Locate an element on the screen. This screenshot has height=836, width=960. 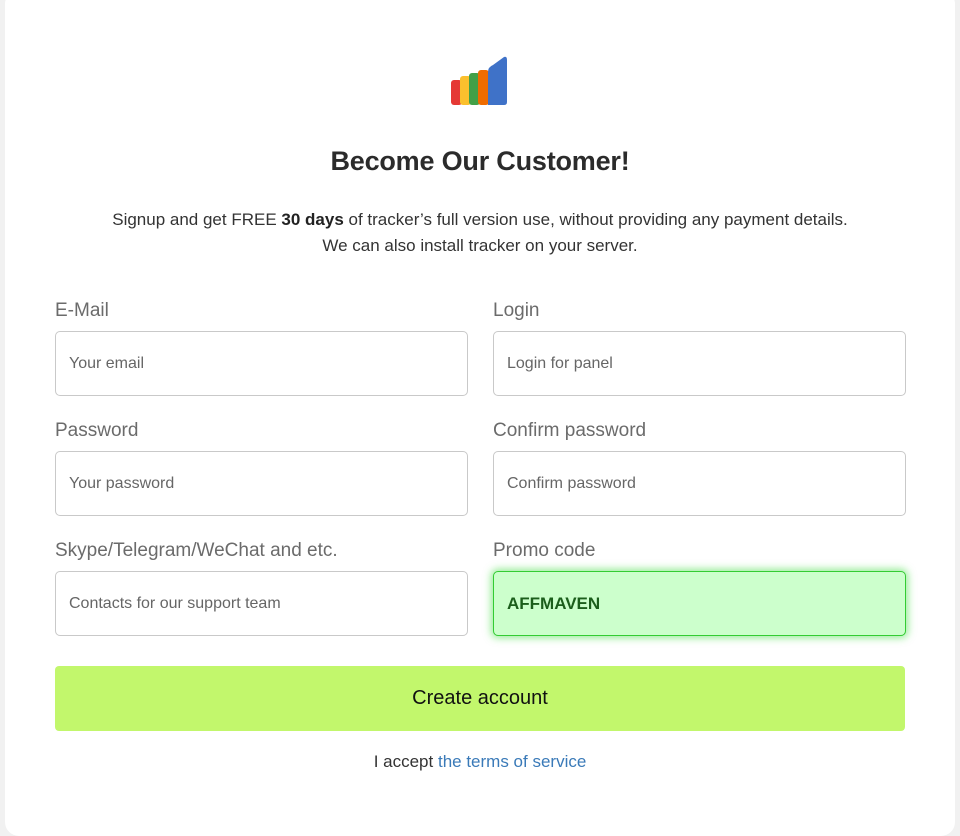
subtitle-bold: 30 days is located at coordinates (312, 219).